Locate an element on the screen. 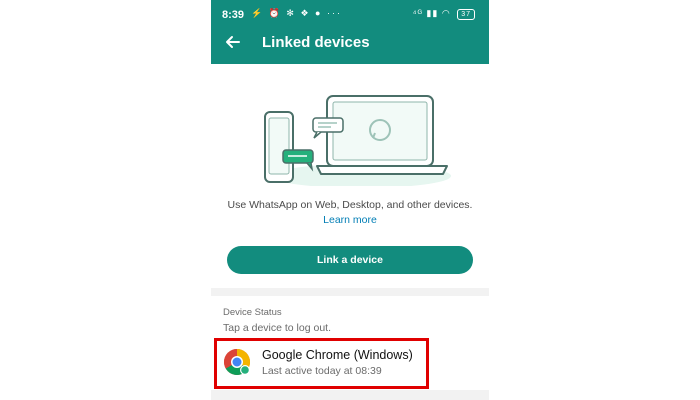 This screenshot has height=400, width=700. device-status-hint: Tap a device to log out. is located at coordinates (277, 328).